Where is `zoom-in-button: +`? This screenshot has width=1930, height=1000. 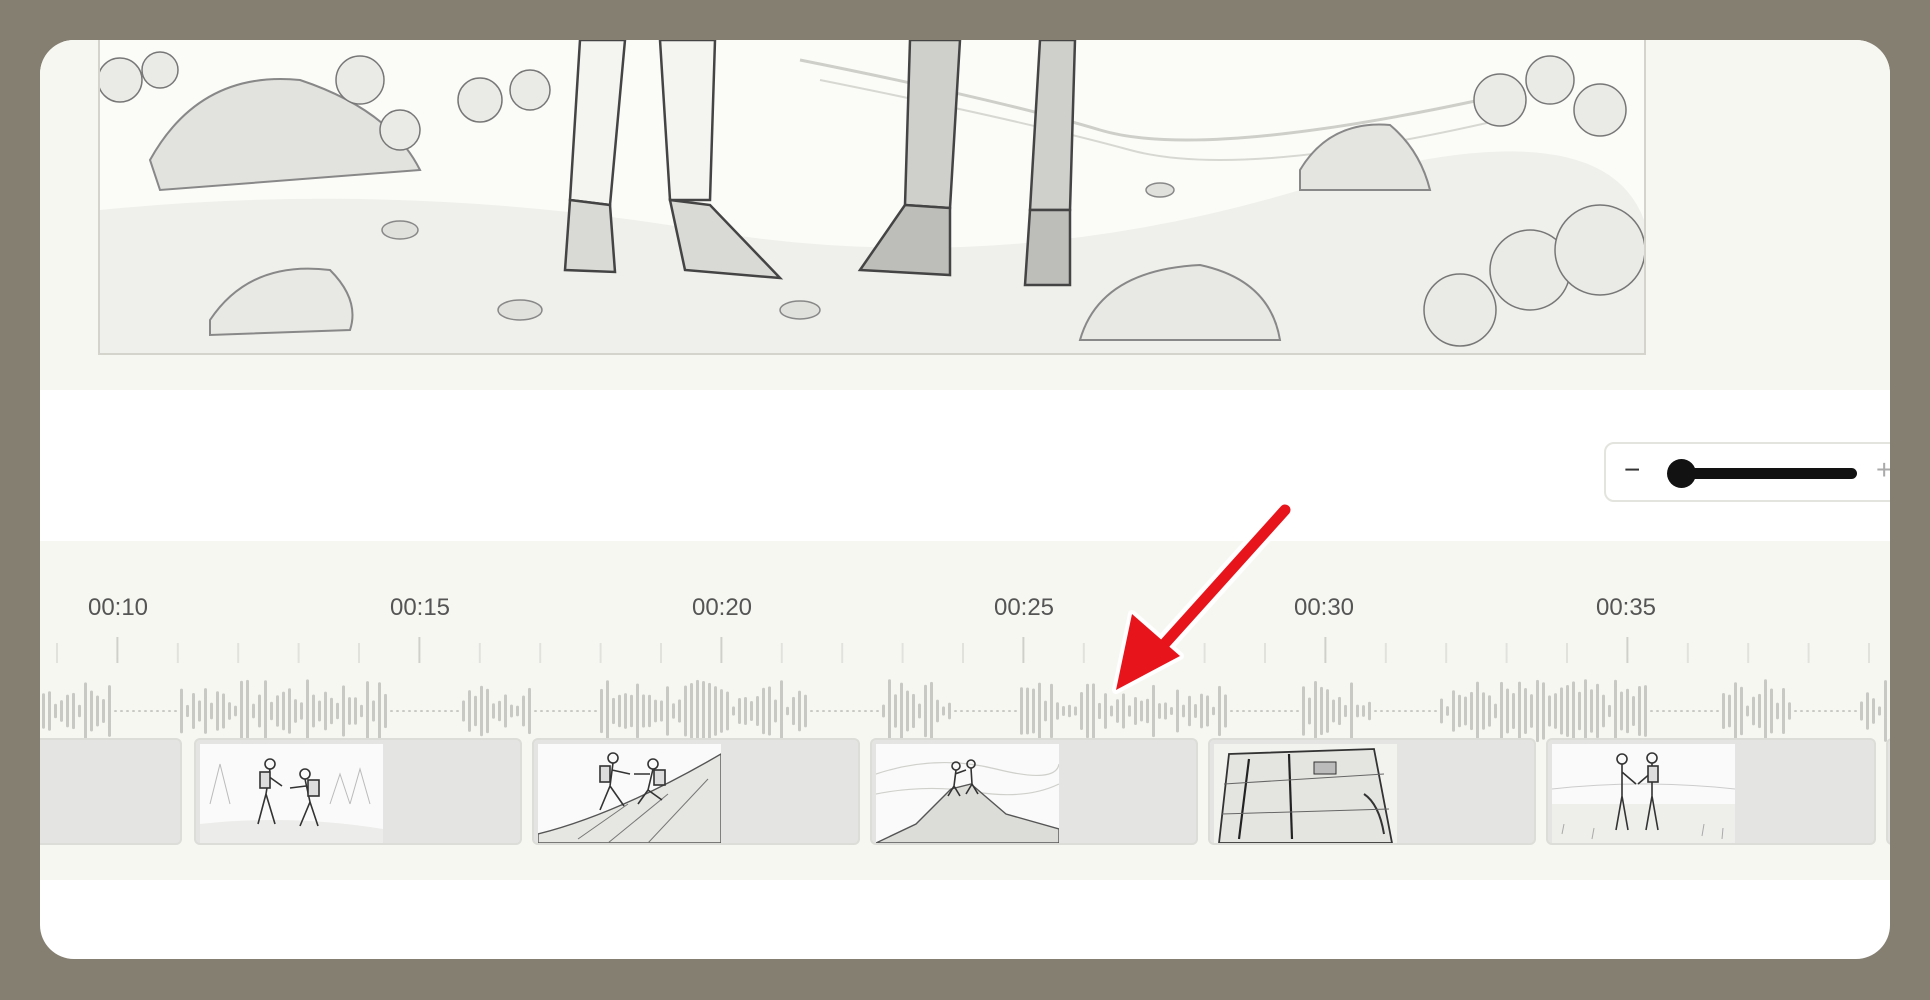 zoom-in-button: + is located at coordinates (1883, 470).